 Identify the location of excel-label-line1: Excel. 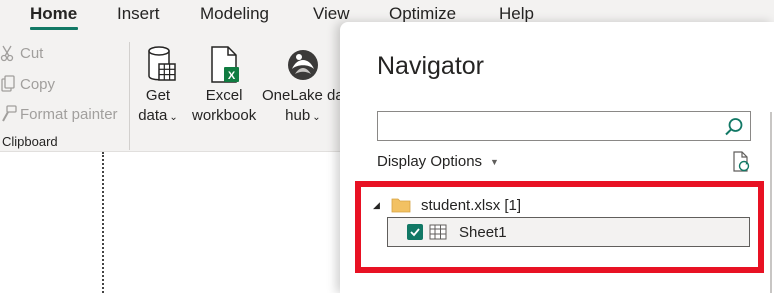
(224, 95).